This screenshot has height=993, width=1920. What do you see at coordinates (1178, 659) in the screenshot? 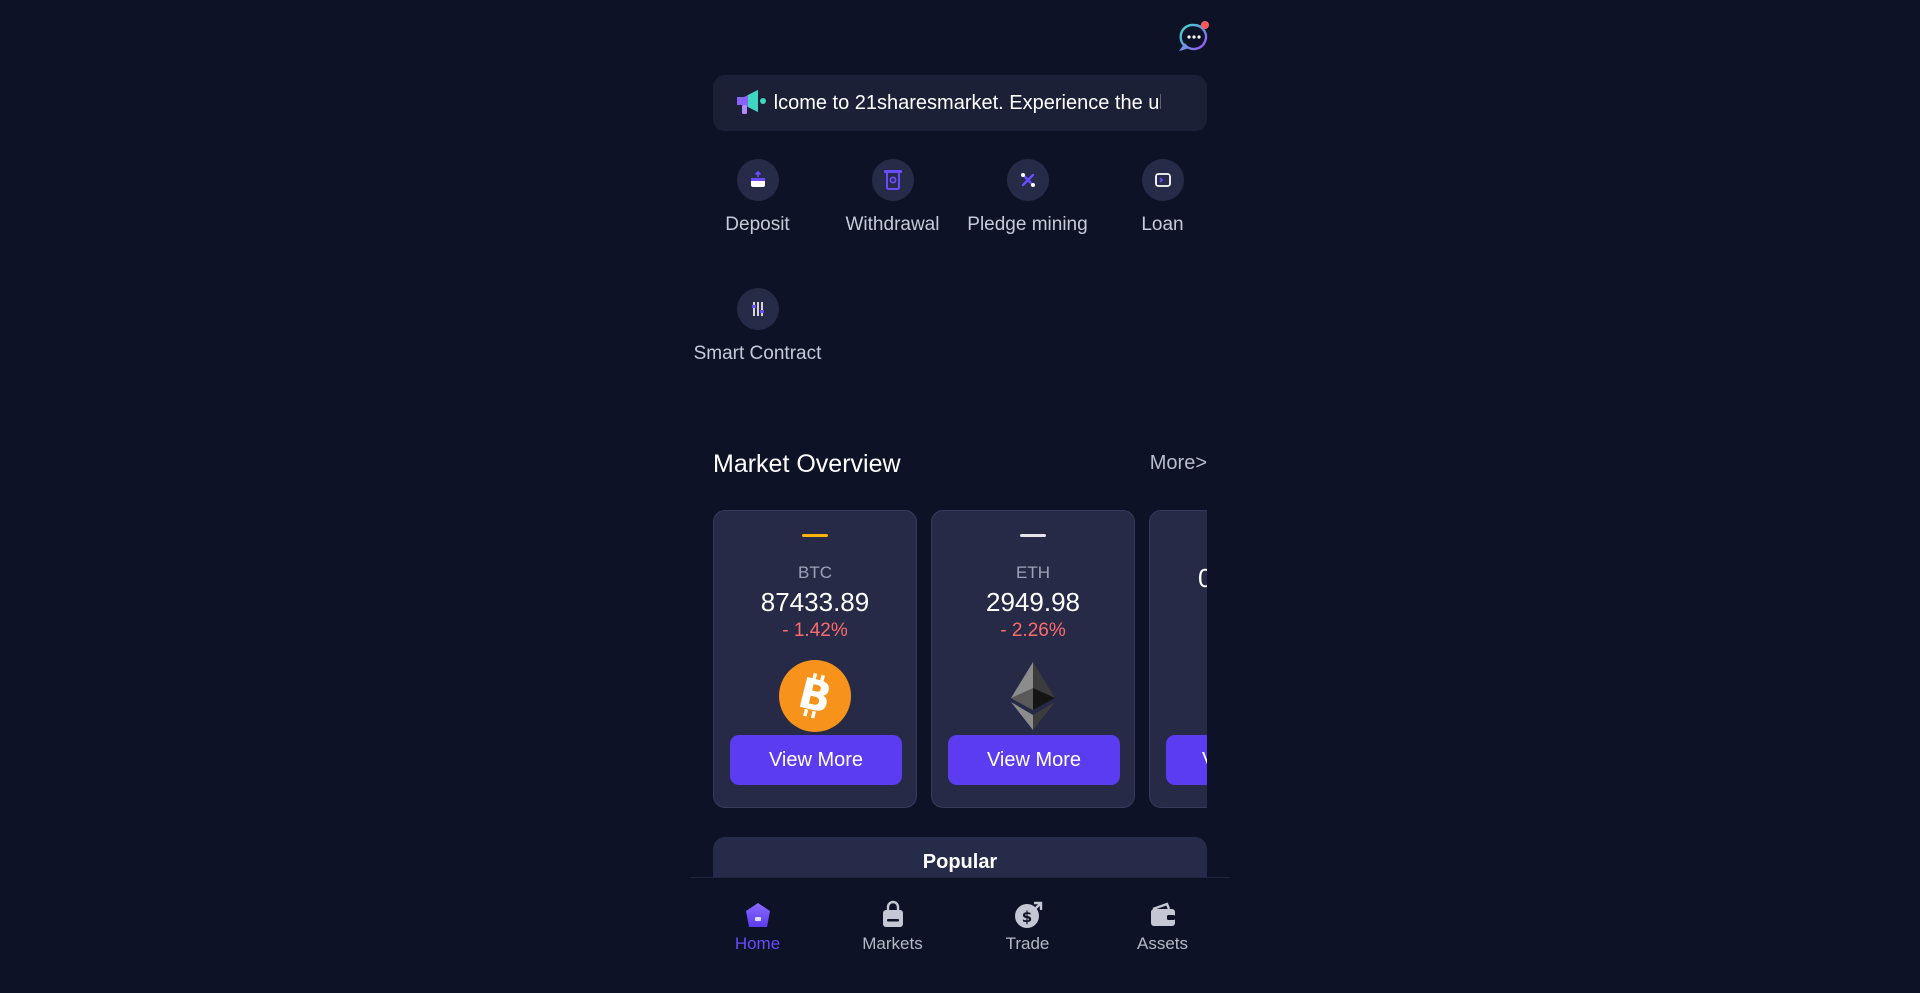
I see `market-card-partial: 0 V` at bounding box center [1178, 659].